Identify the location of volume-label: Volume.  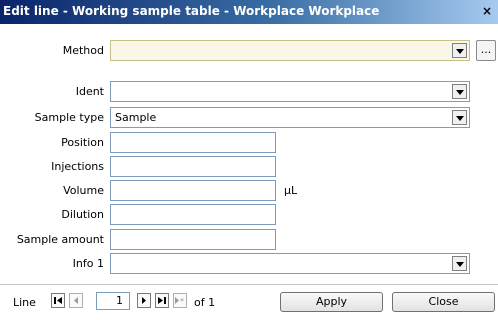
(83, 190).